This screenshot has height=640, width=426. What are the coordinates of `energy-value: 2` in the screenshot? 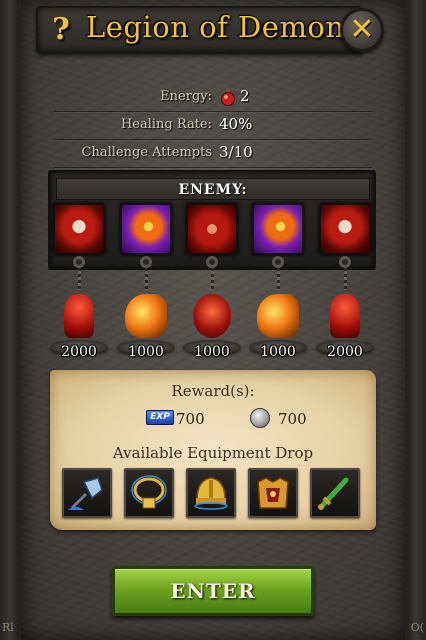 It's located at (245, 96).